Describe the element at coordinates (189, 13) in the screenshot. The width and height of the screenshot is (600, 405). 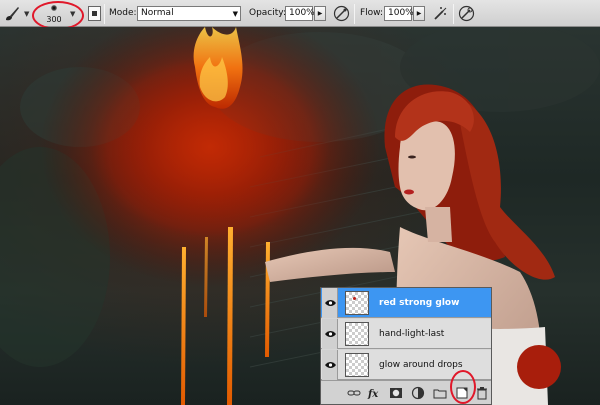
I see `mode-select: Normal ▼` at that location.